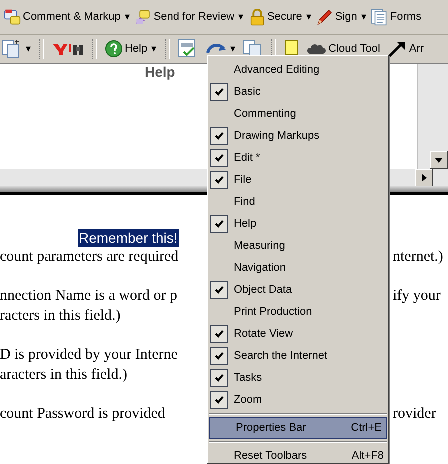 This screenshot has height=464, width=448. I want to click on document-text: count parameters are required, so click(90, 257).